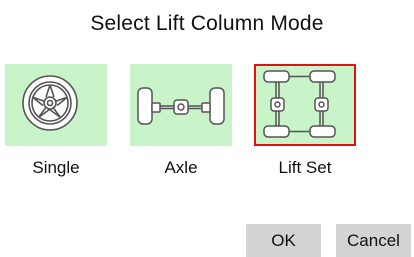 The image size is (414, 257). I want to click on mode-option-lift-set: Lift Set, so click(305, 124).